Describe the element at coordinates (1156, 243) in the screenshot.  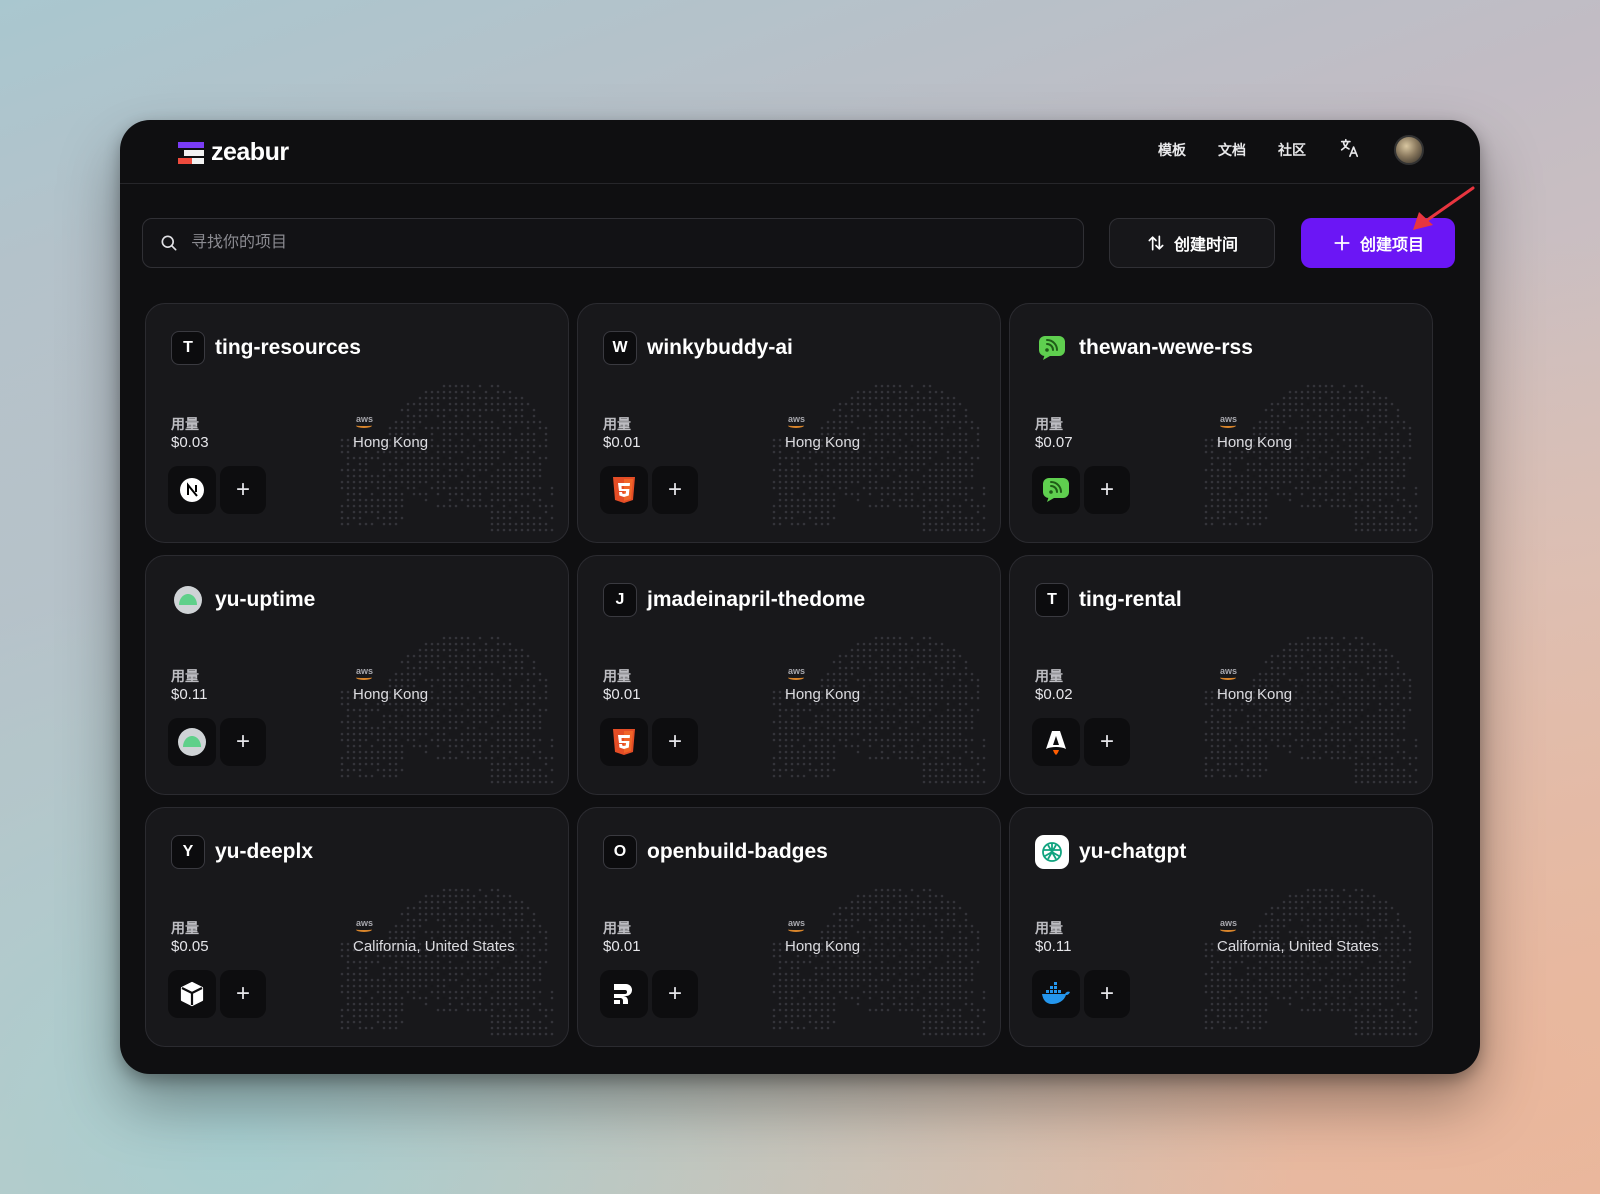
I see `sort-arrows-icon` at that location.